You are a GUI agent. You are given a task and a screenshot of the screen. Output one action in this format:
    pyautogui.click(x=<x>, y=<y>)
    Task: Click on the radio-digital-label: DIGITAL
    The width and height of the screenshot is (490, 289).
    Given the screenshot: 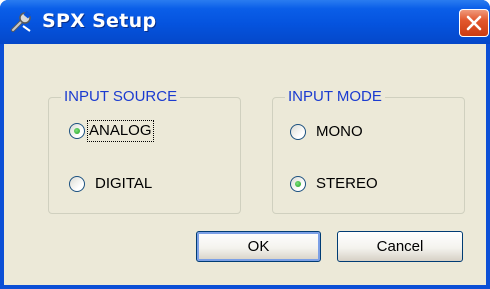 What is the action you would take?
    pyautogui.click(x=123, y=184)
    